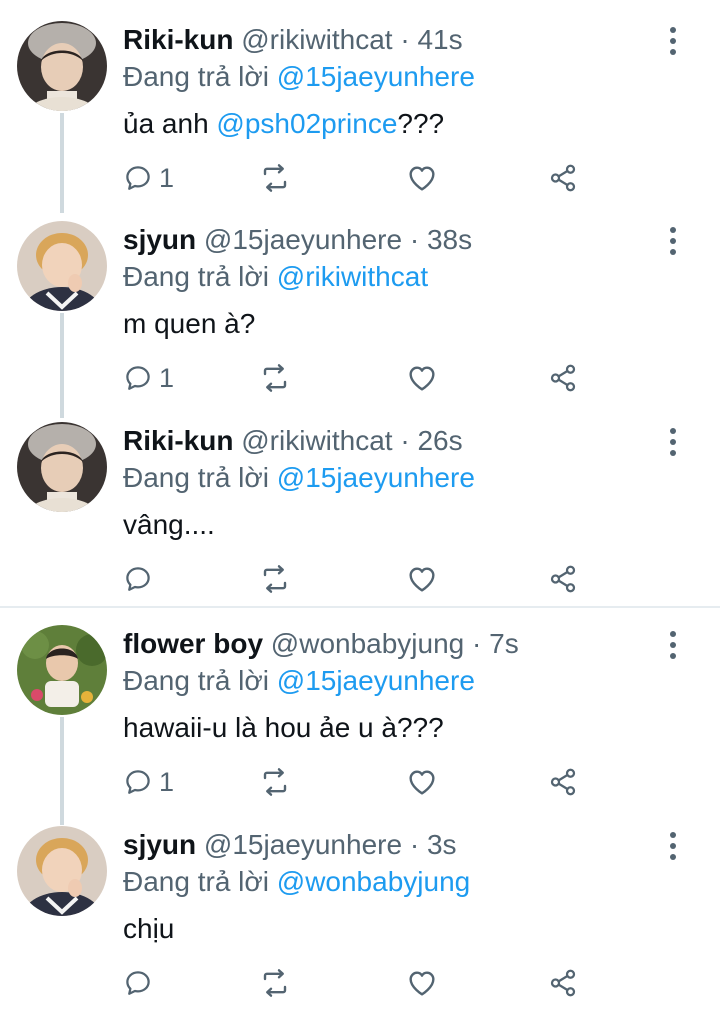  What do you see at coordinates (504, 643) in the screenshot?
I see `timestamp: 7s` at bounding box center [504, 643].